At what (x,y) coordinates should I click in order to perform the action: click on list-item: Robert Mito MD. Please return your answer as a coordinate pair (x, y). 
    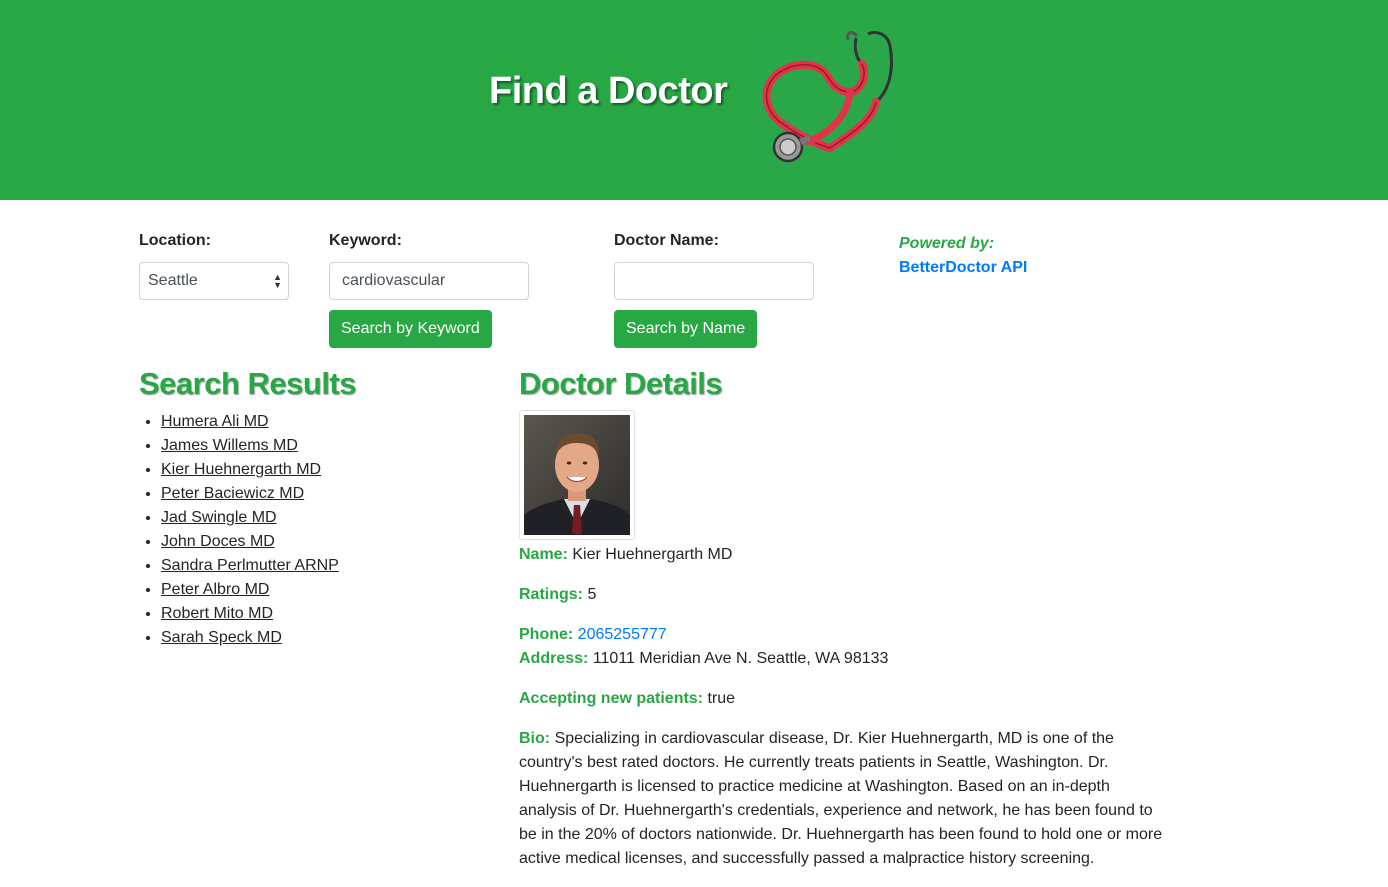
    Looking at the image, I should click on (250, 614).